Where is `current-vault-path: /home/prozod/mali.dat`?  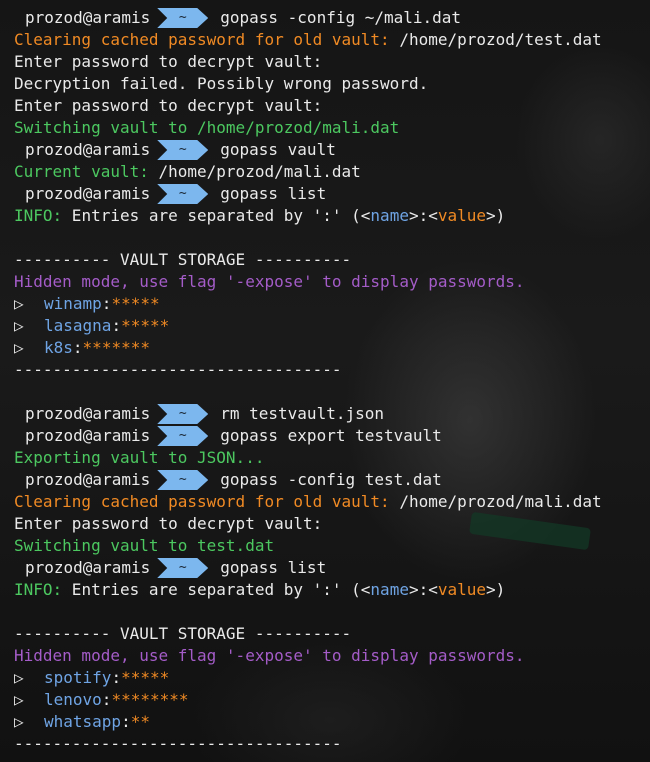
current-vault-path: /home/prozod/mali.dat is located at coordinates (254, 171).